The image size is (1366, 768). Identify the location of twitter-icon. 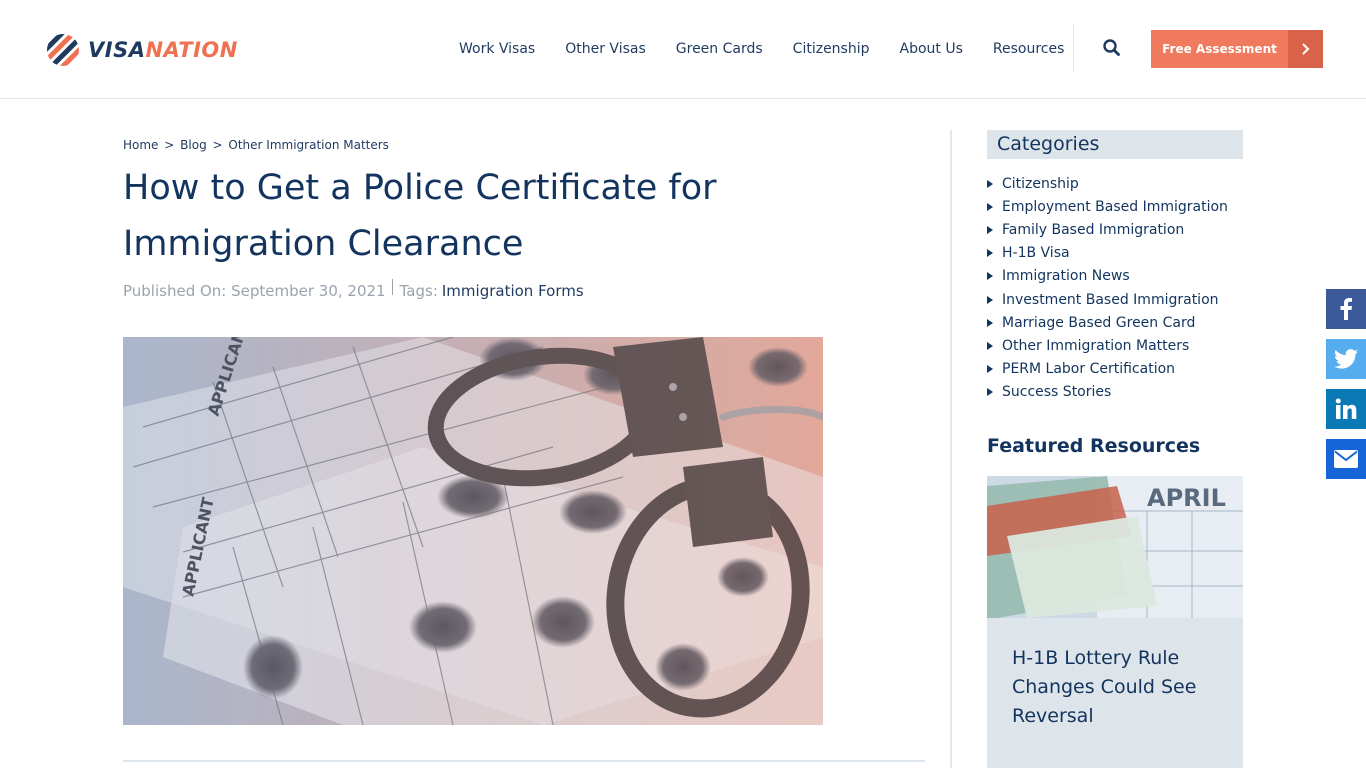
(1346, 359).